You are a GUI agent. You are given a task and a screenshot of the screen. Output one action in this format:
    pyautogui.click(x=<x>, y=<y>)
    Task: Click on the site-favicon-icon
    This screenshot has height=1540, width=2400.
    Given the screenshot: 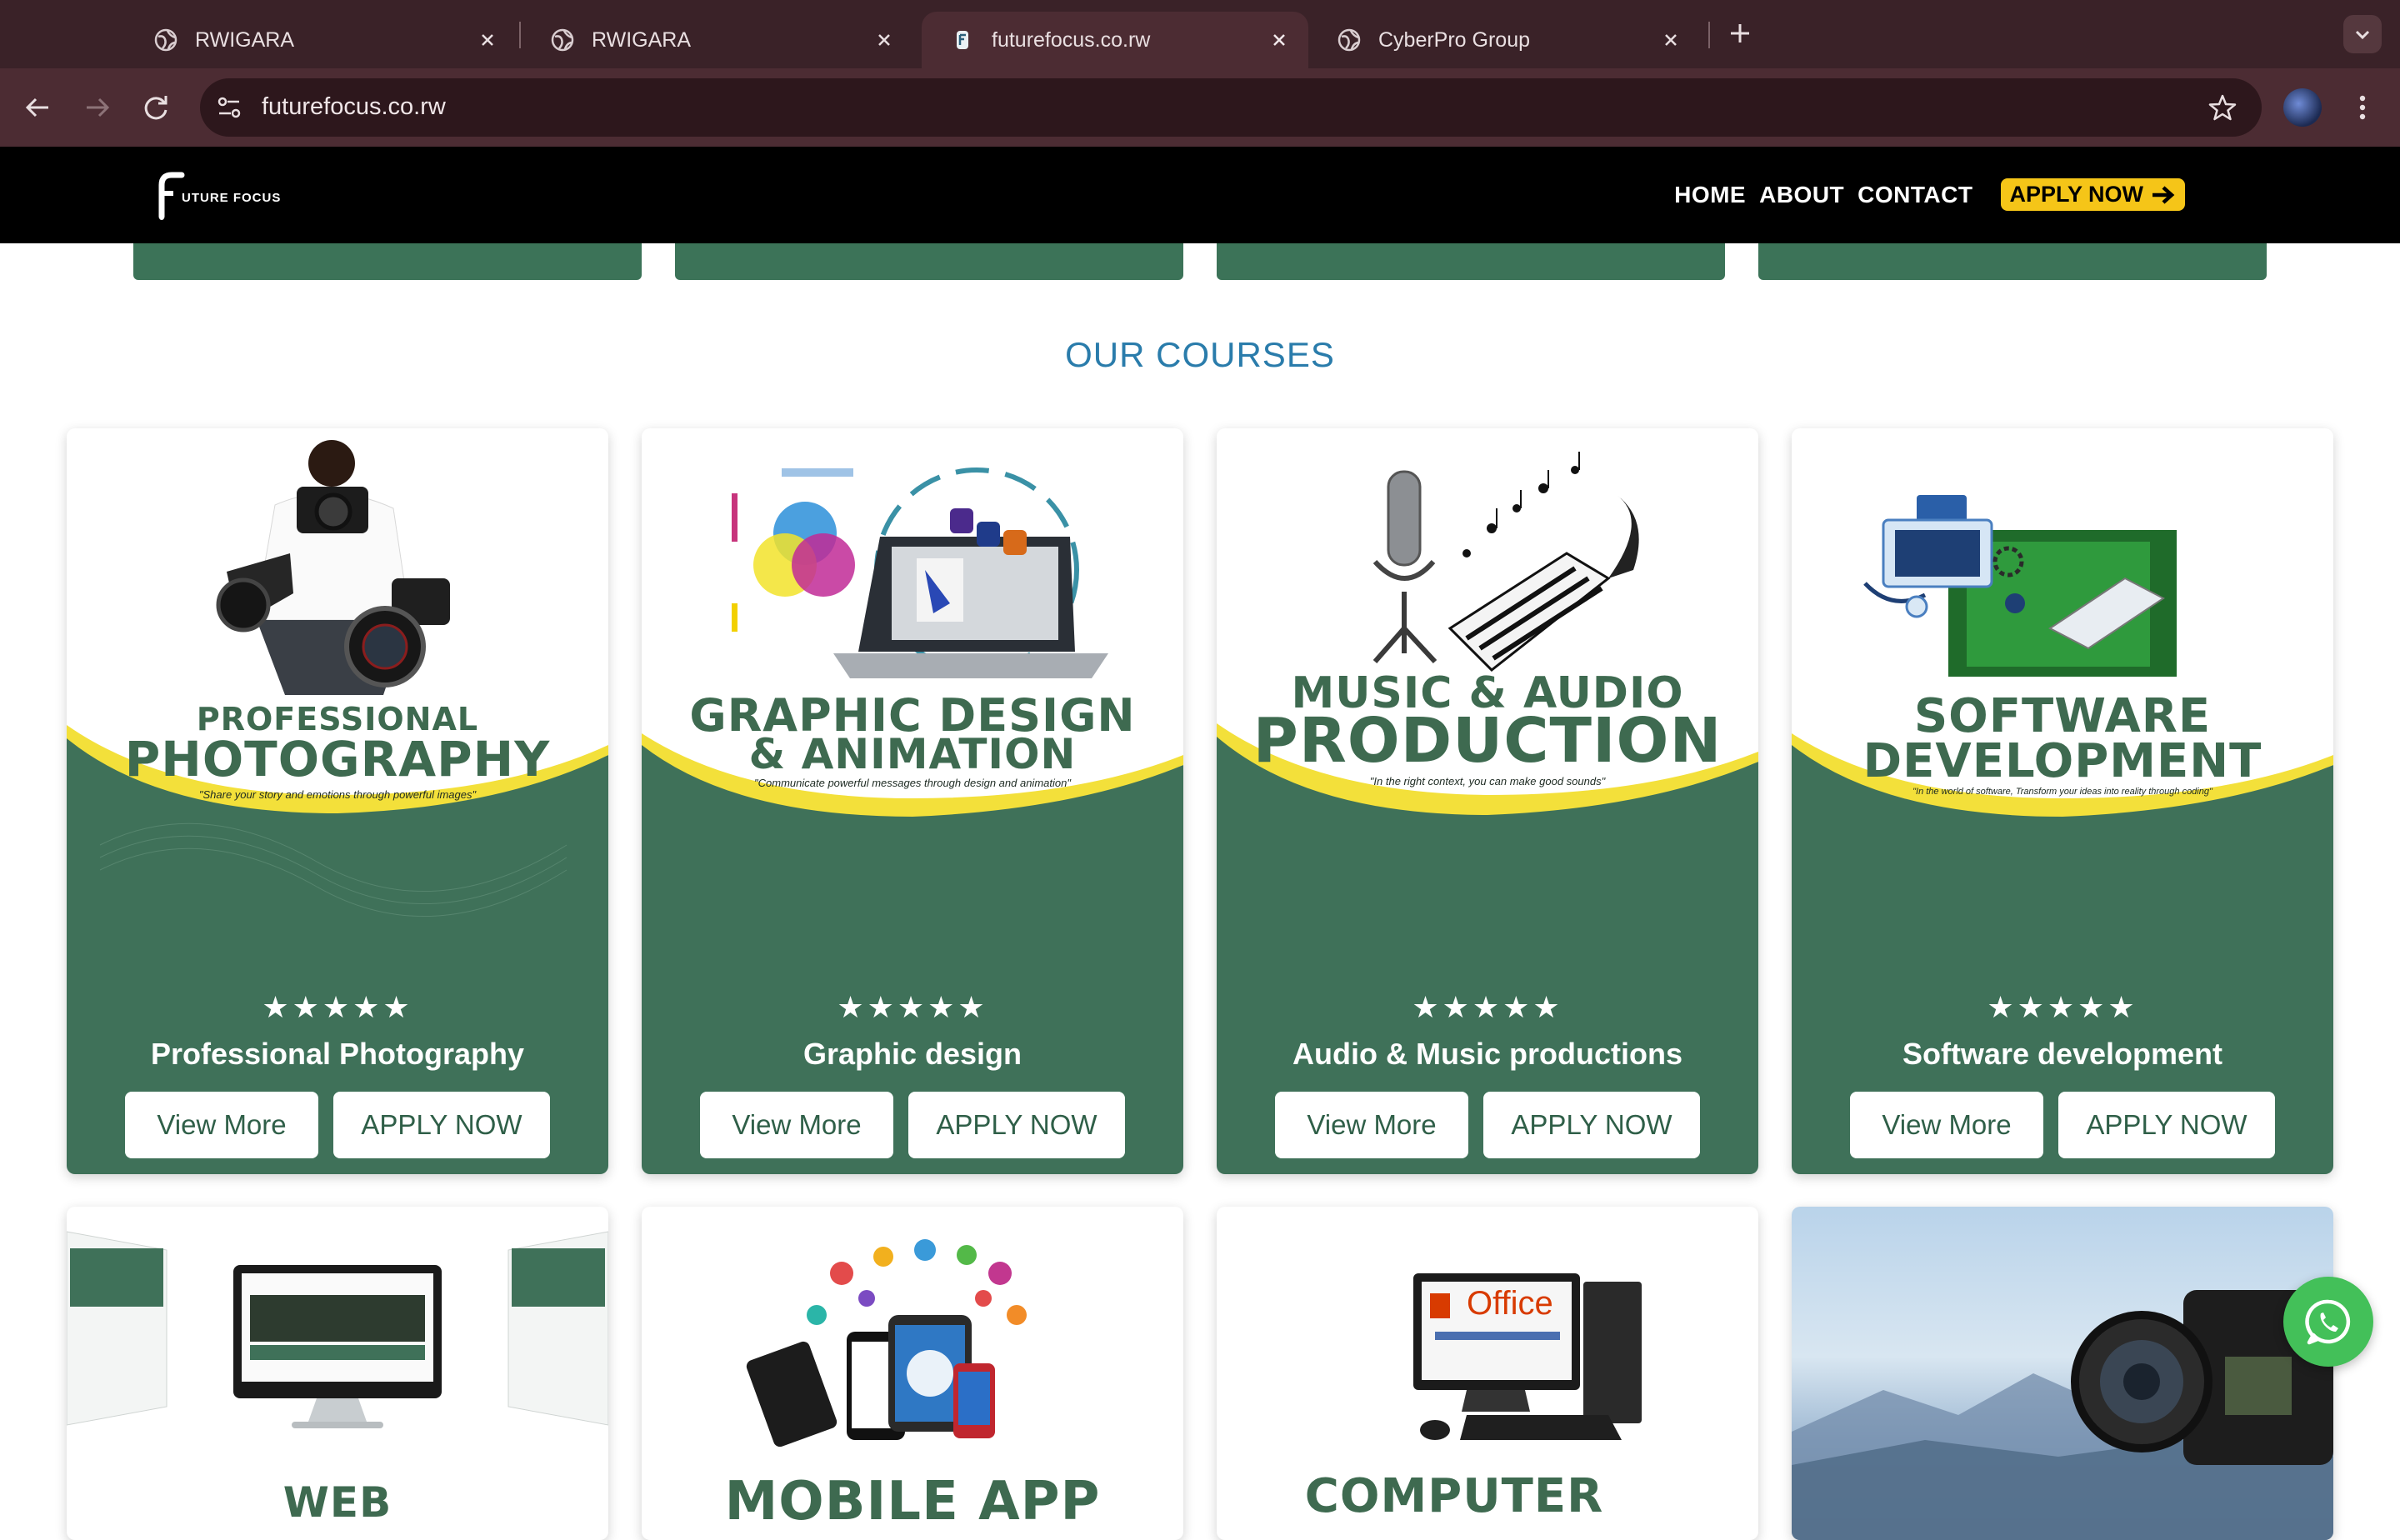 What is the action you would take?
    pyautogui.click(x=962, y=40)
    